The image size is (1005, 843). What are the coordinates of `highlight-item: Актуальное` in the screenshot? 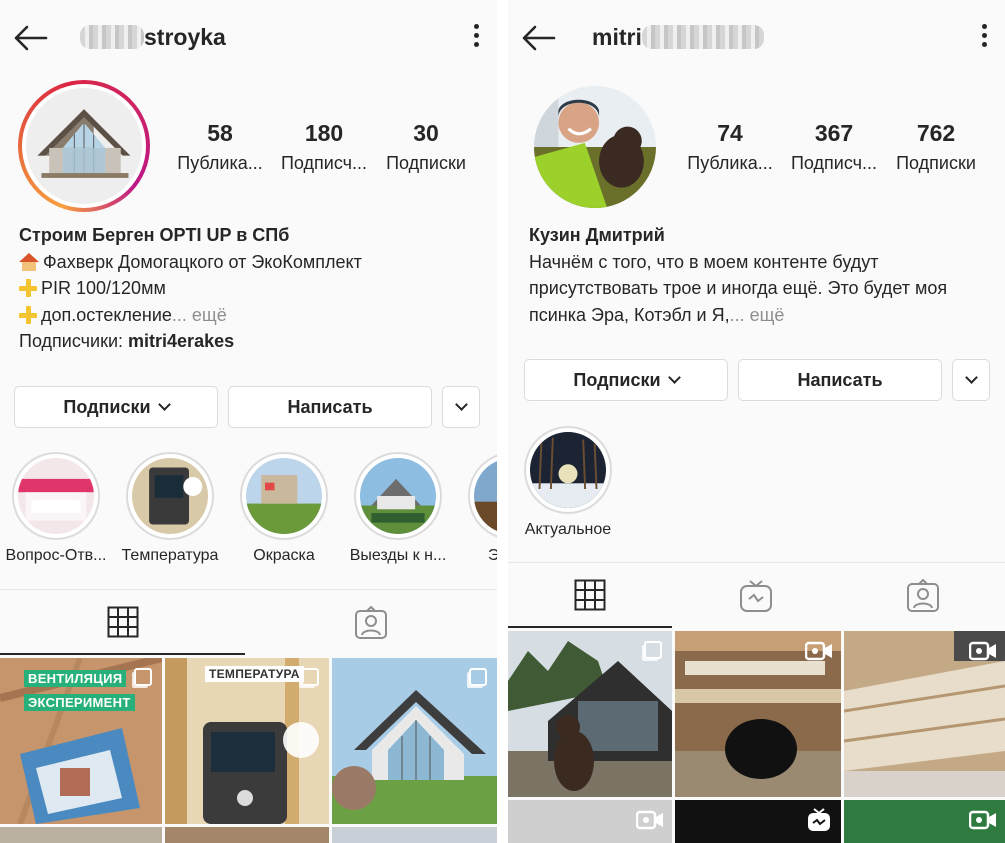 It's located at (568, 482).